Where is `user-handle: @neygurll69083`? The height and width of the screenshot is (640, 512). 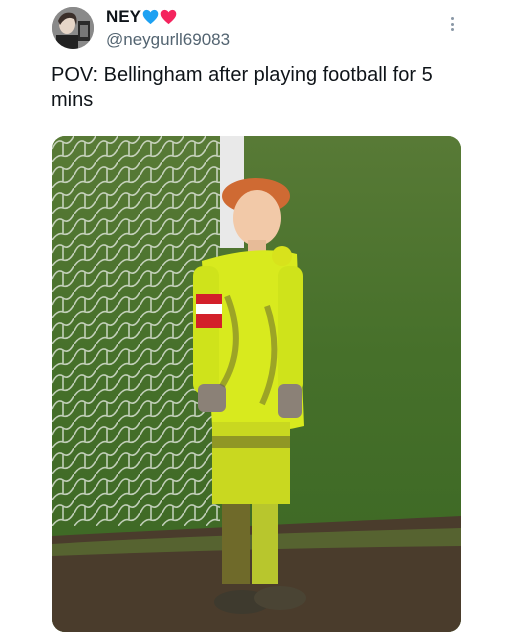 user-handle: @neygurll69083 is located at coordinates (168, 40).